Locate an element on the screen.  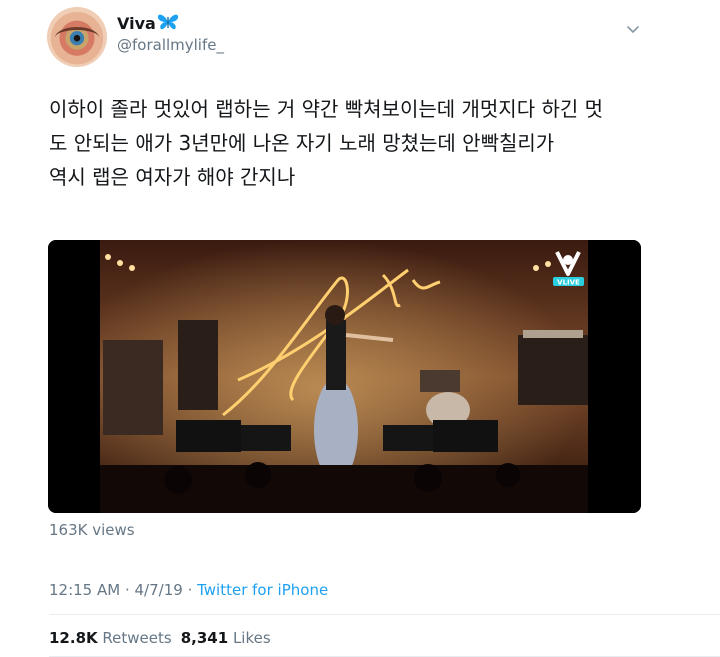
divider is located at coordinates (384, 614).